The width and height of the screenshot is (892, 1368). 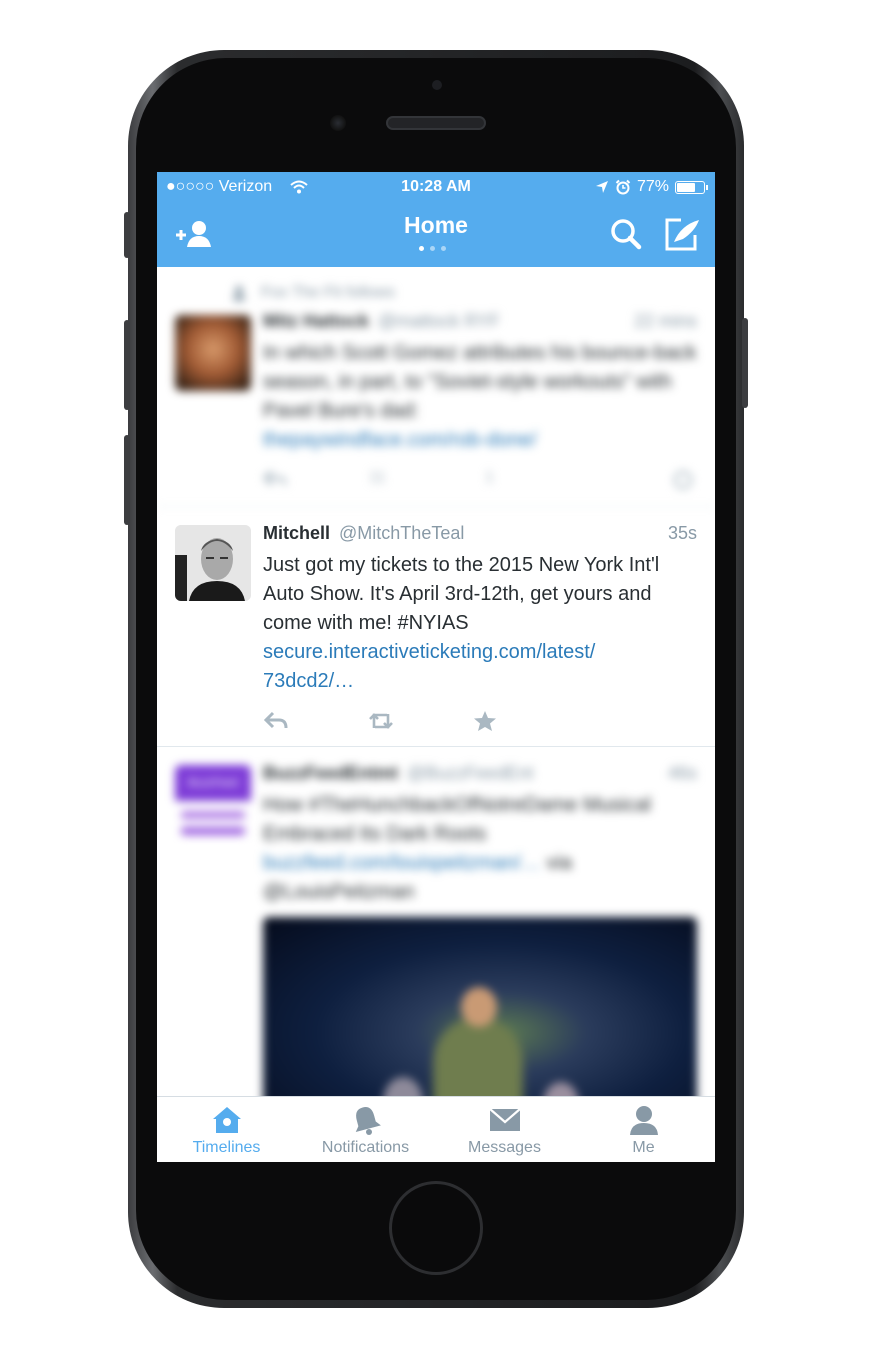 I want to click on proximity-sensor, so click(x=437, y=85).